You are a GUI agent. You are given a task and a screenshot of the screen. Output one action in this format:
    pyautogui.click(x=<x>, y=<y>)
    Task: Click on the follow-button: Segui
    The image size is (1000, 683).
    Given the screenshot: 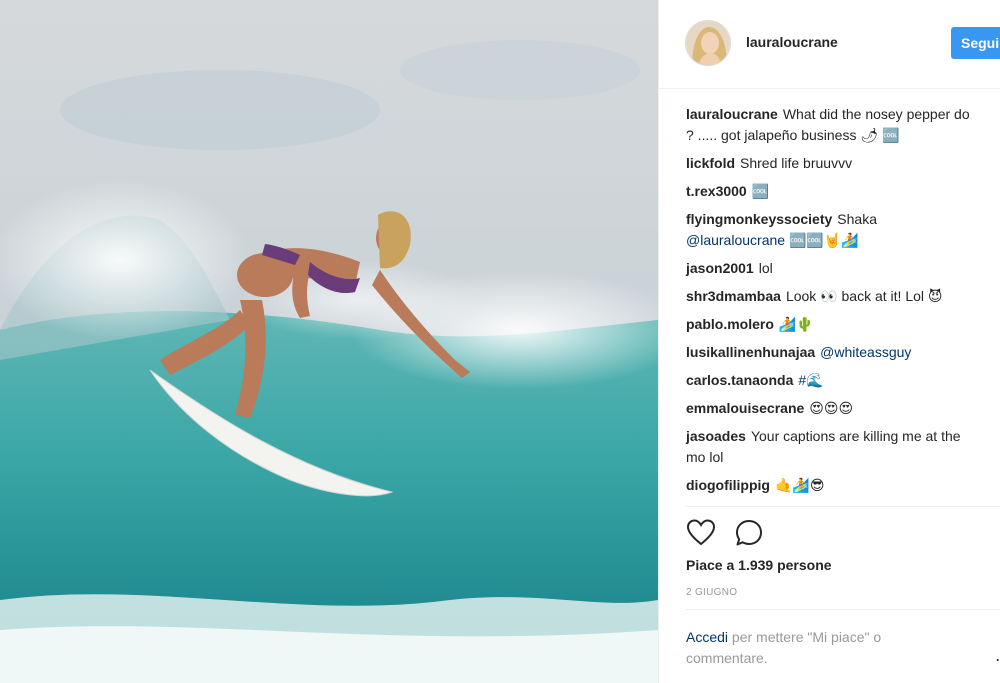 What is the action you would take?
    pyautogui.click(x=975, y=43)
    